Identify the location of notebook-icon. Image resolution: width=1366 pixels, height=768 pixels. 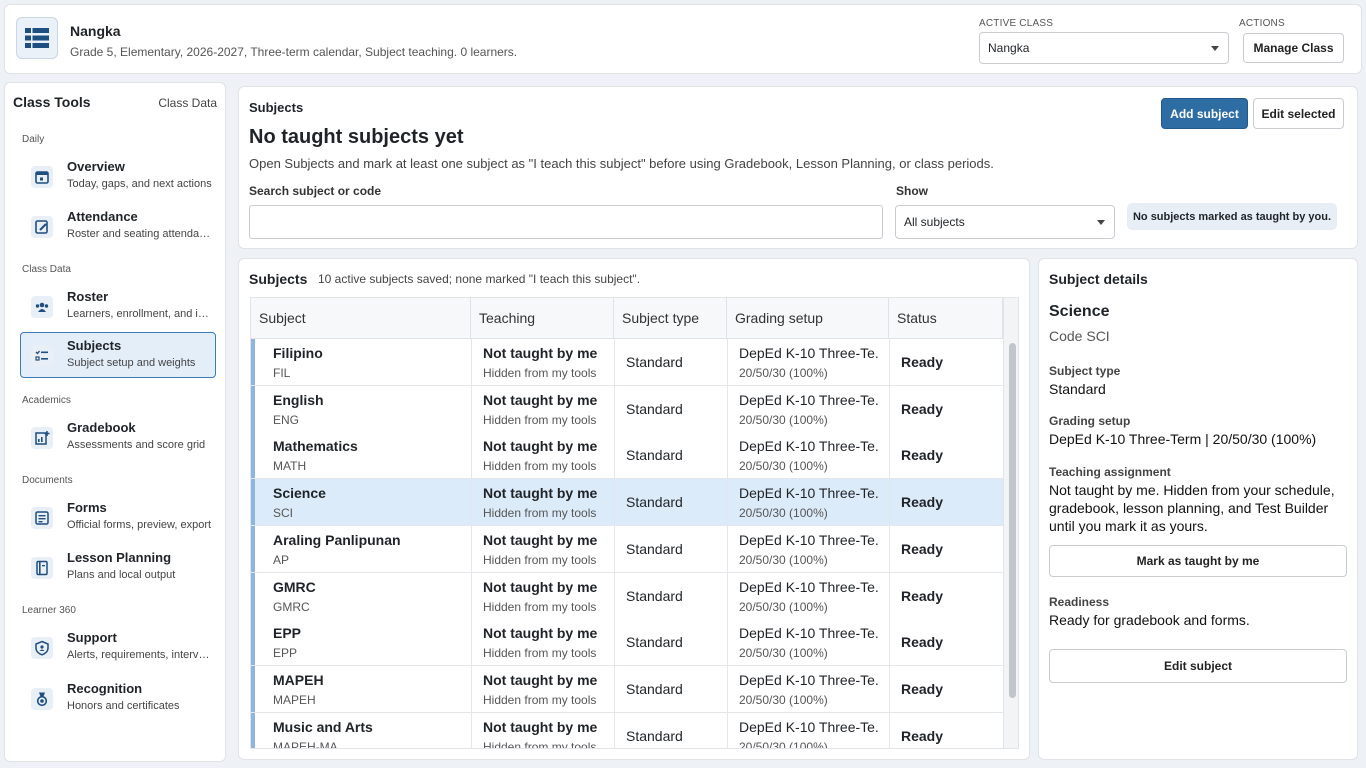
(42, 568).